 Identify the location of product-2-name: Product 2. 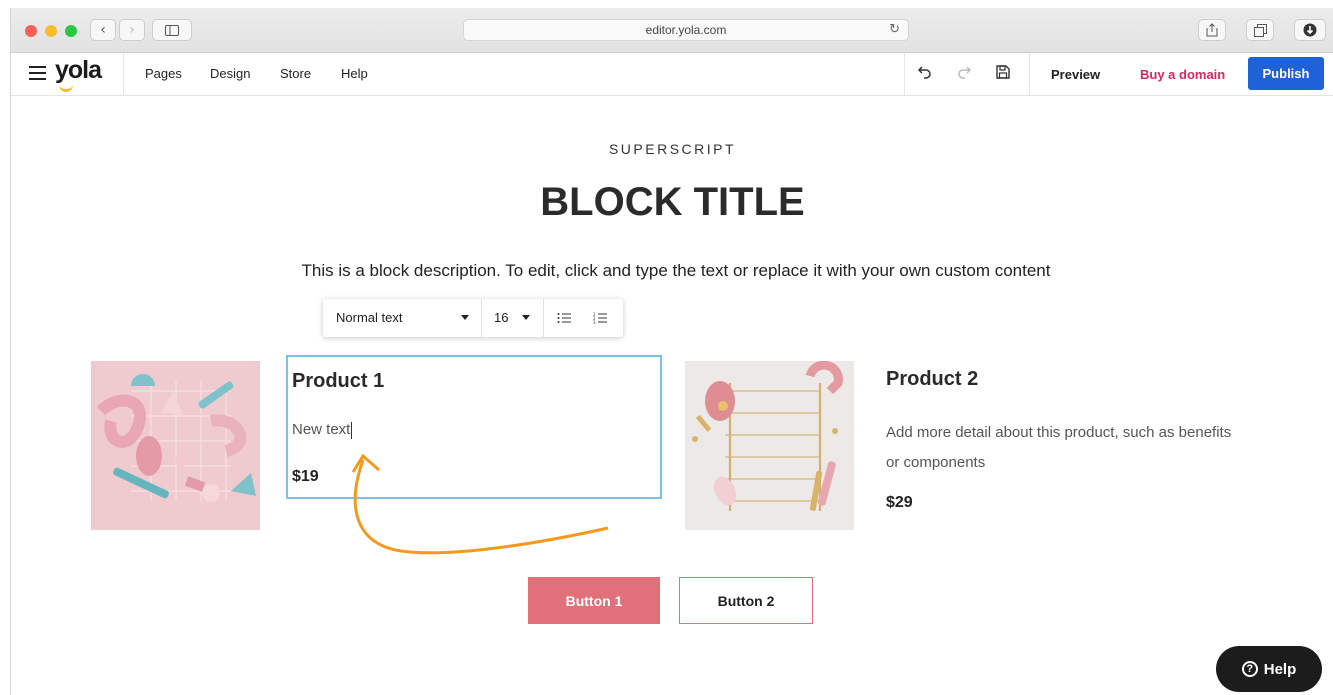
(932, 379).